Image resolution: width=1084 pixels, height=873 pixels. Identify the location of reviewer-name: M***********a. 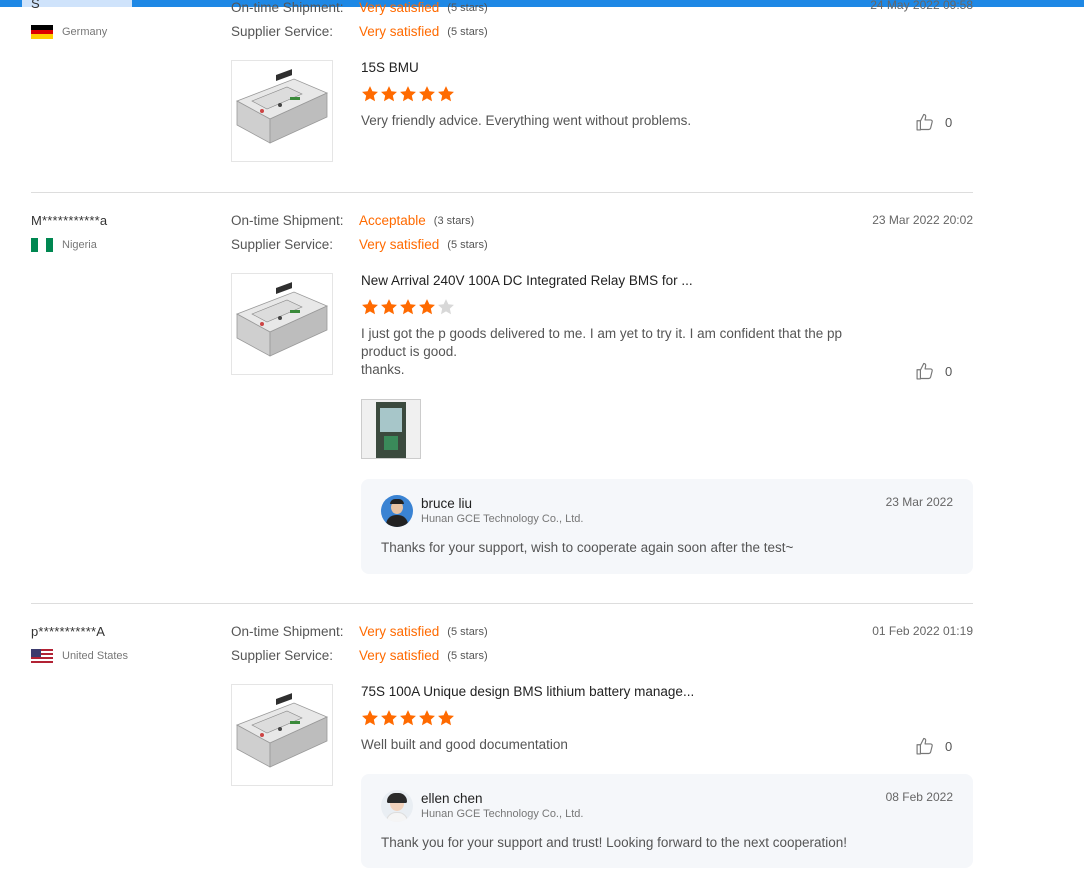
(69, 220).